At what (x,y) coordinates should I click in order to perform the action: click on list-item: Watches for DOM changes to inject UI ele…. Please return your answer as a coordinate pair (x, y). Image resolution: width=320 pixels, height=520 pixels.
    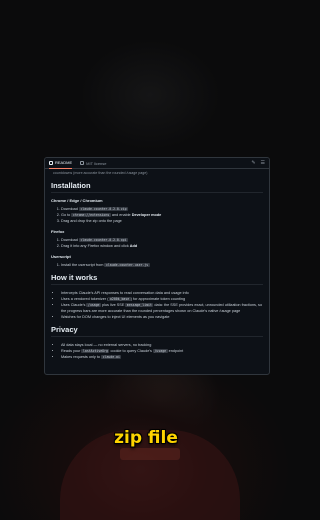
    Looking at the image, I should click on (162, 317).